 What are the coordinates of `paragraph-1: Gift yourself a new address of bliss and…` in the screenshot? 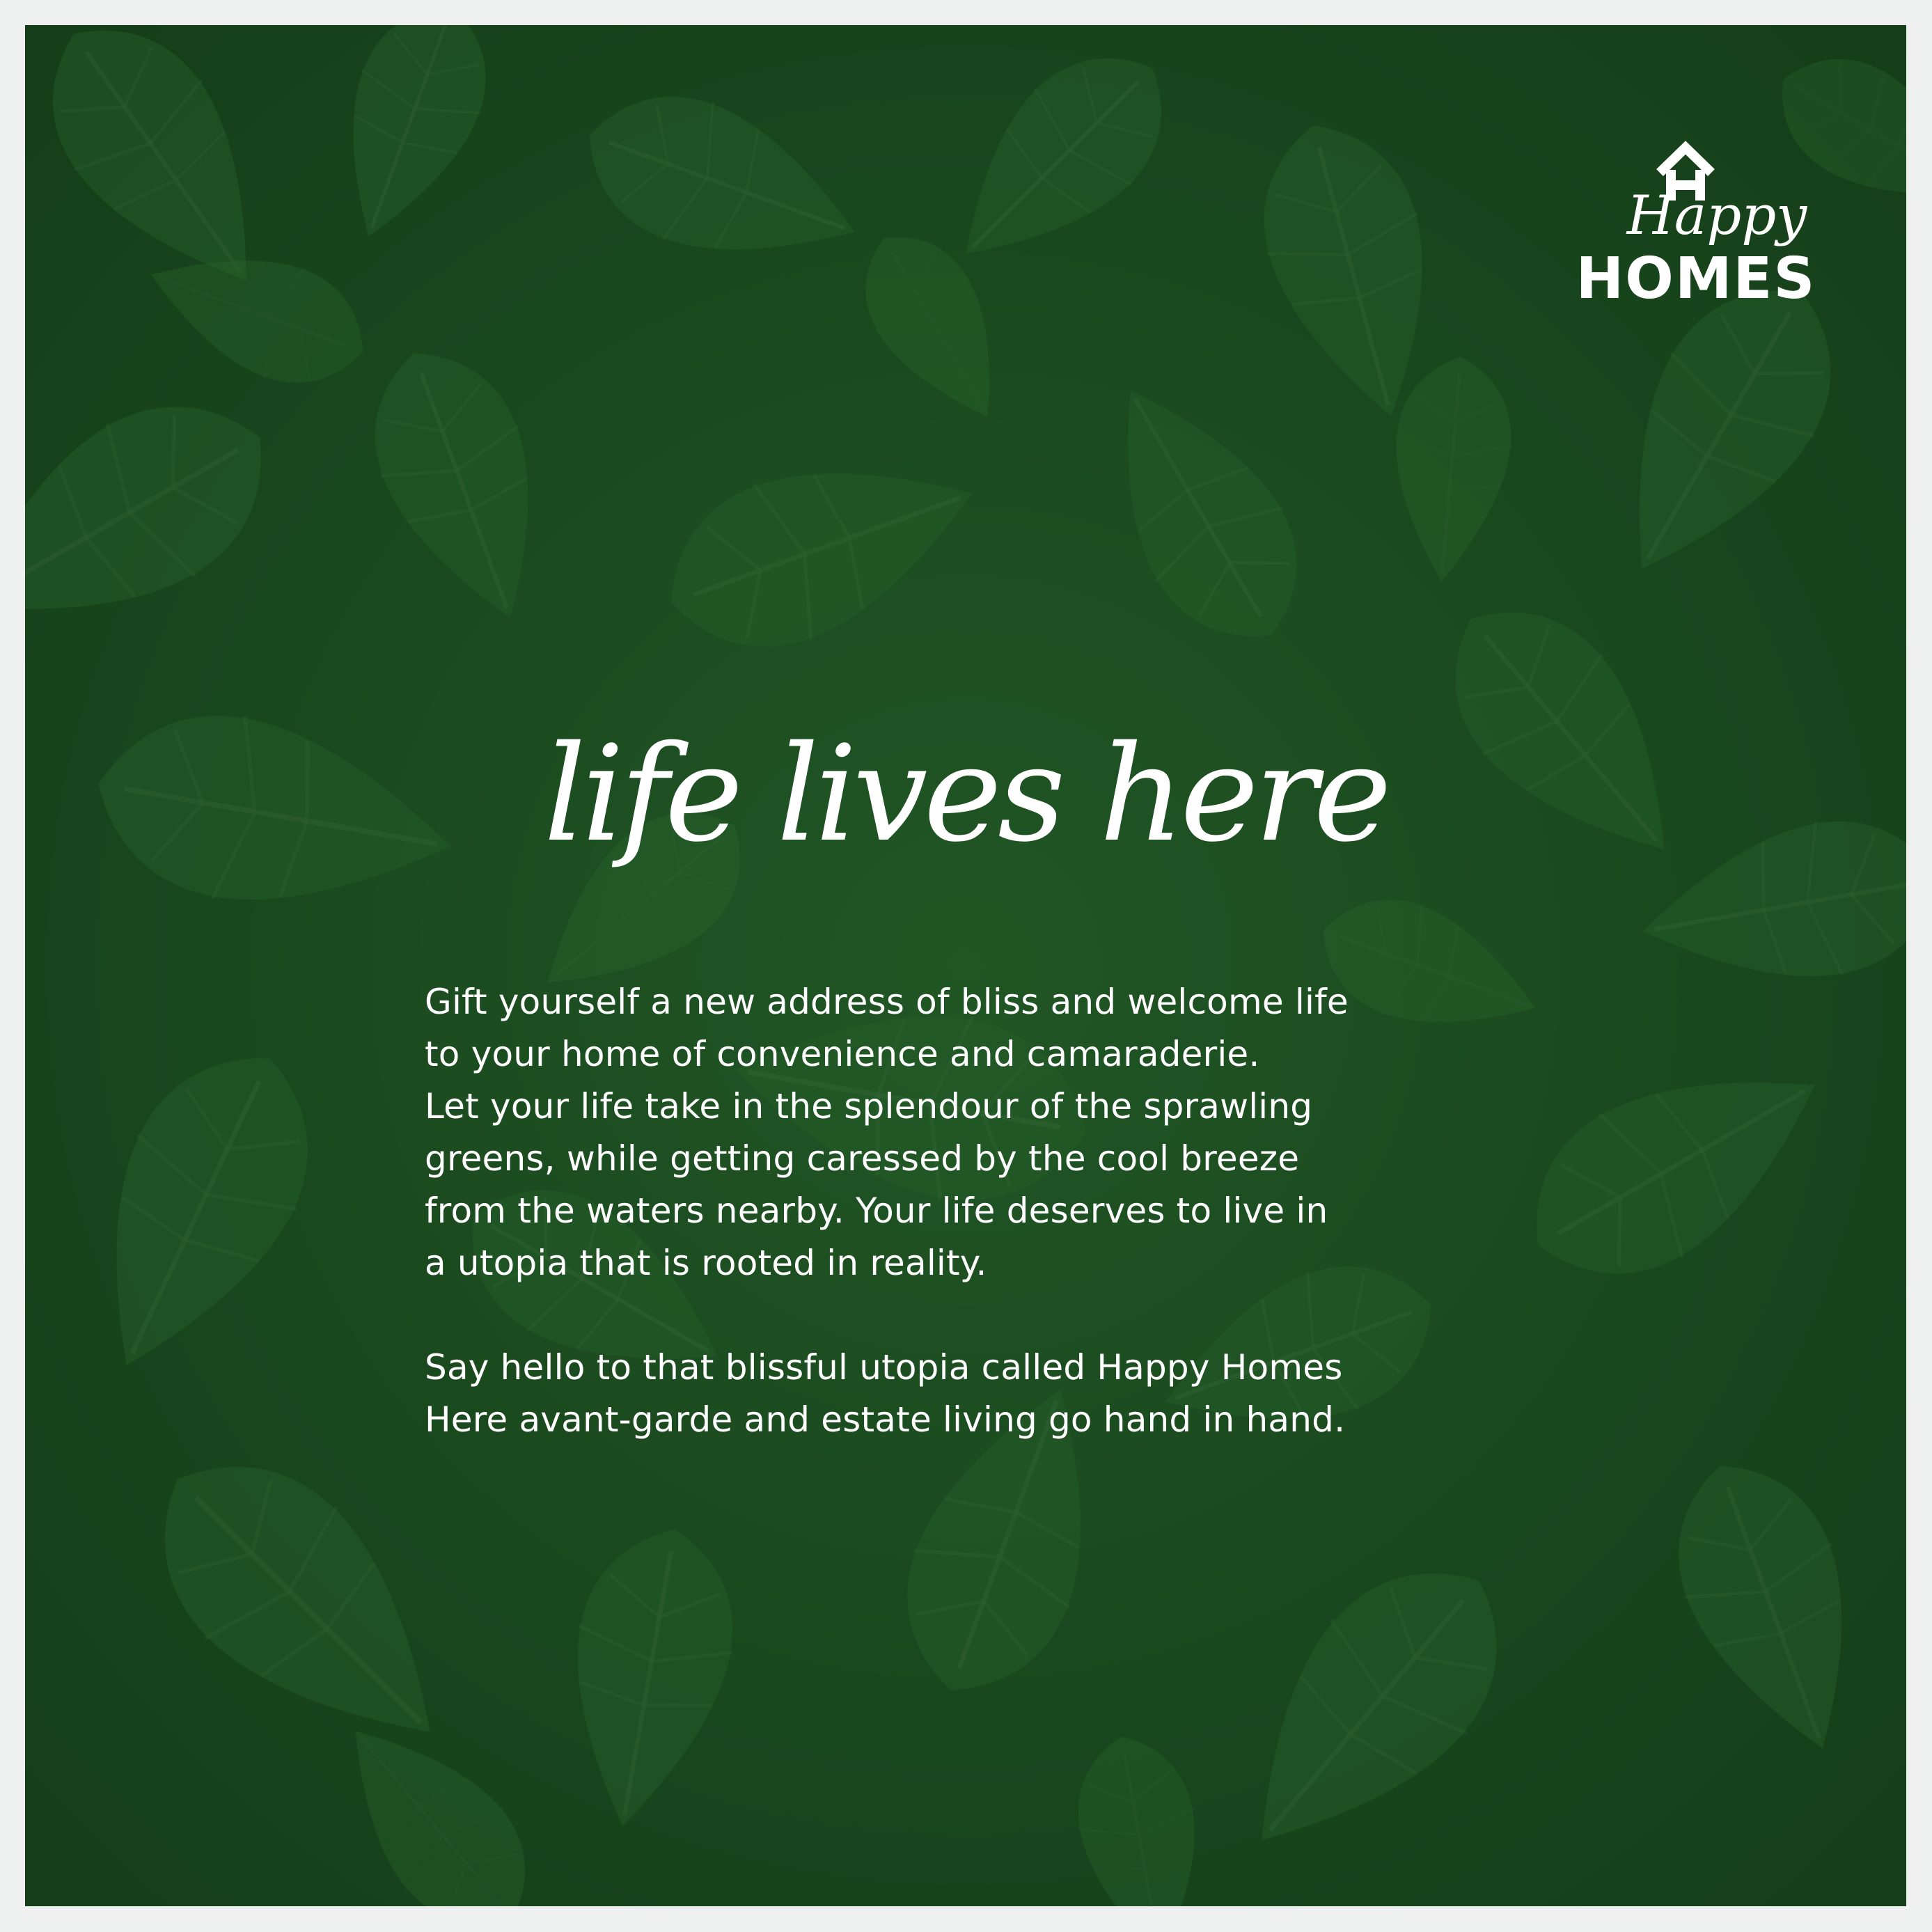 It's located at (989, 1132).